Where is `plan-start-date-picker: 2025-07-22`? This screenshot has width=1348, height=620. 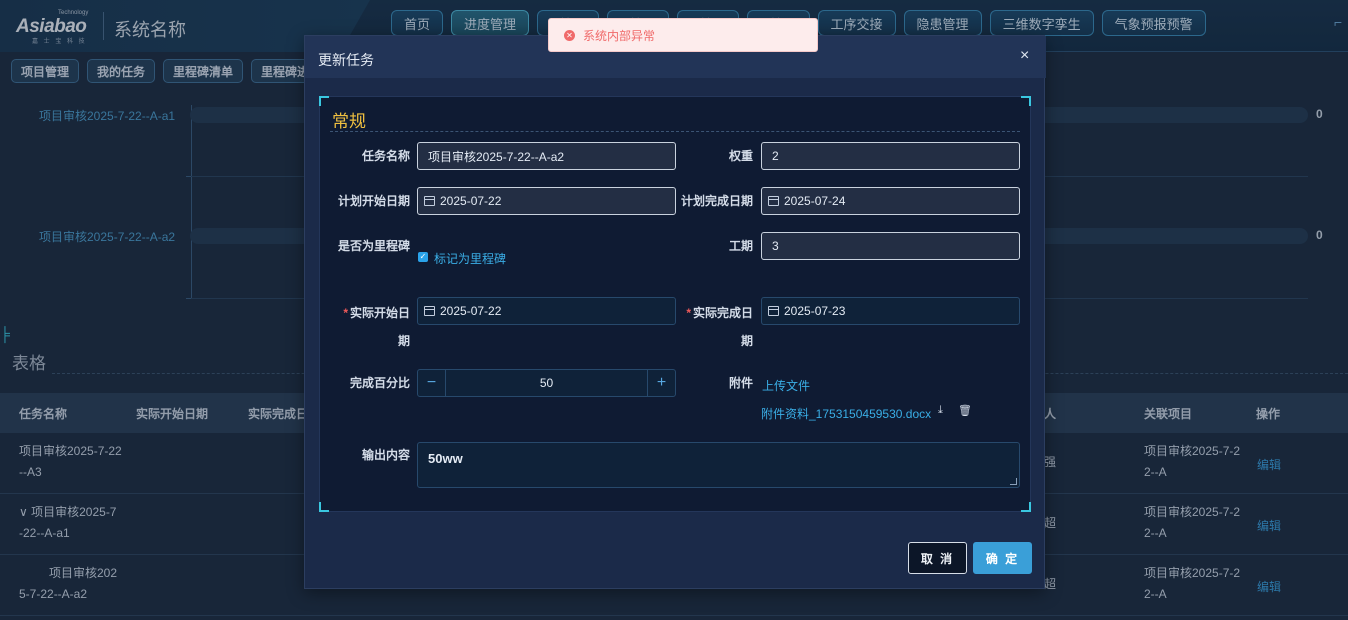
plan-start-date-picker: 2025-07-22 is located at coordinates (546, 201).